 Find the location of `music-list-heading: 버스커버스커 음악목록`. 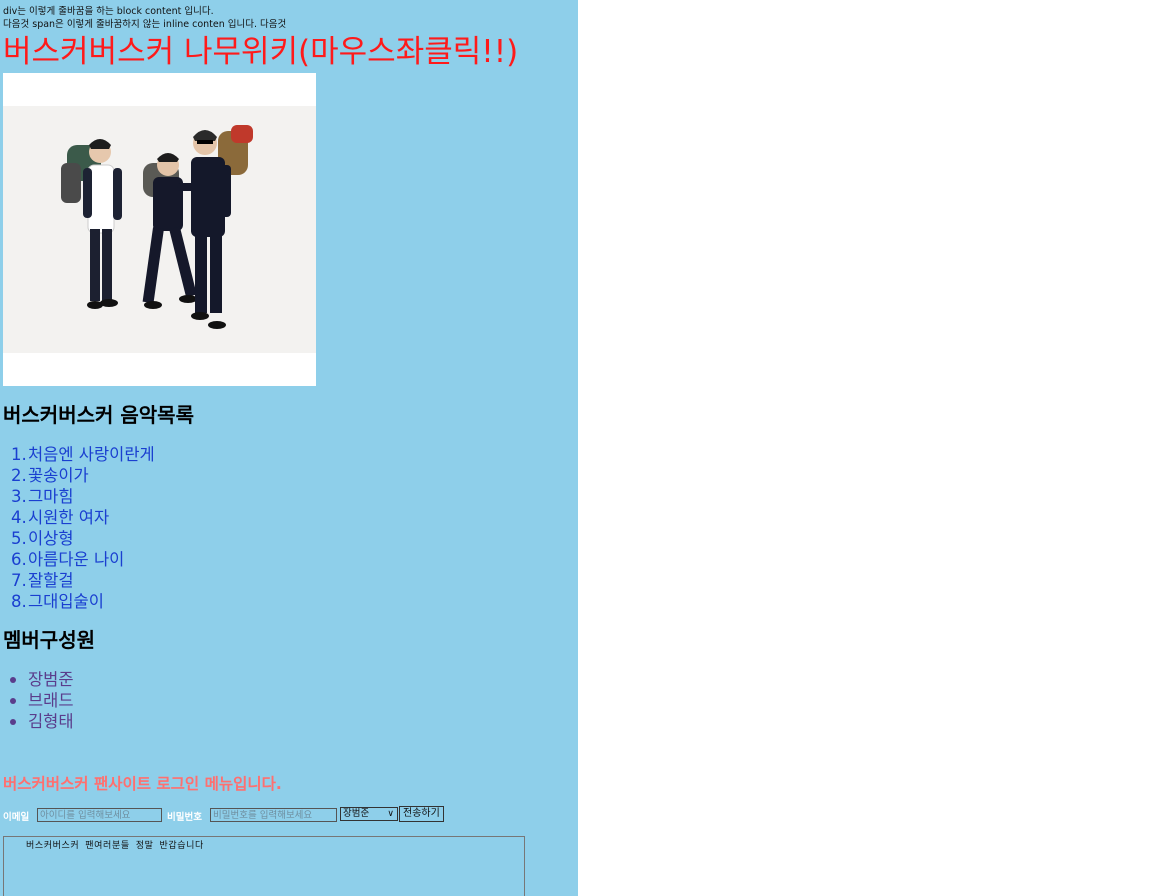

music-list-heading: 버스커버스커 음악목록 is located at coordinates (98, 415).